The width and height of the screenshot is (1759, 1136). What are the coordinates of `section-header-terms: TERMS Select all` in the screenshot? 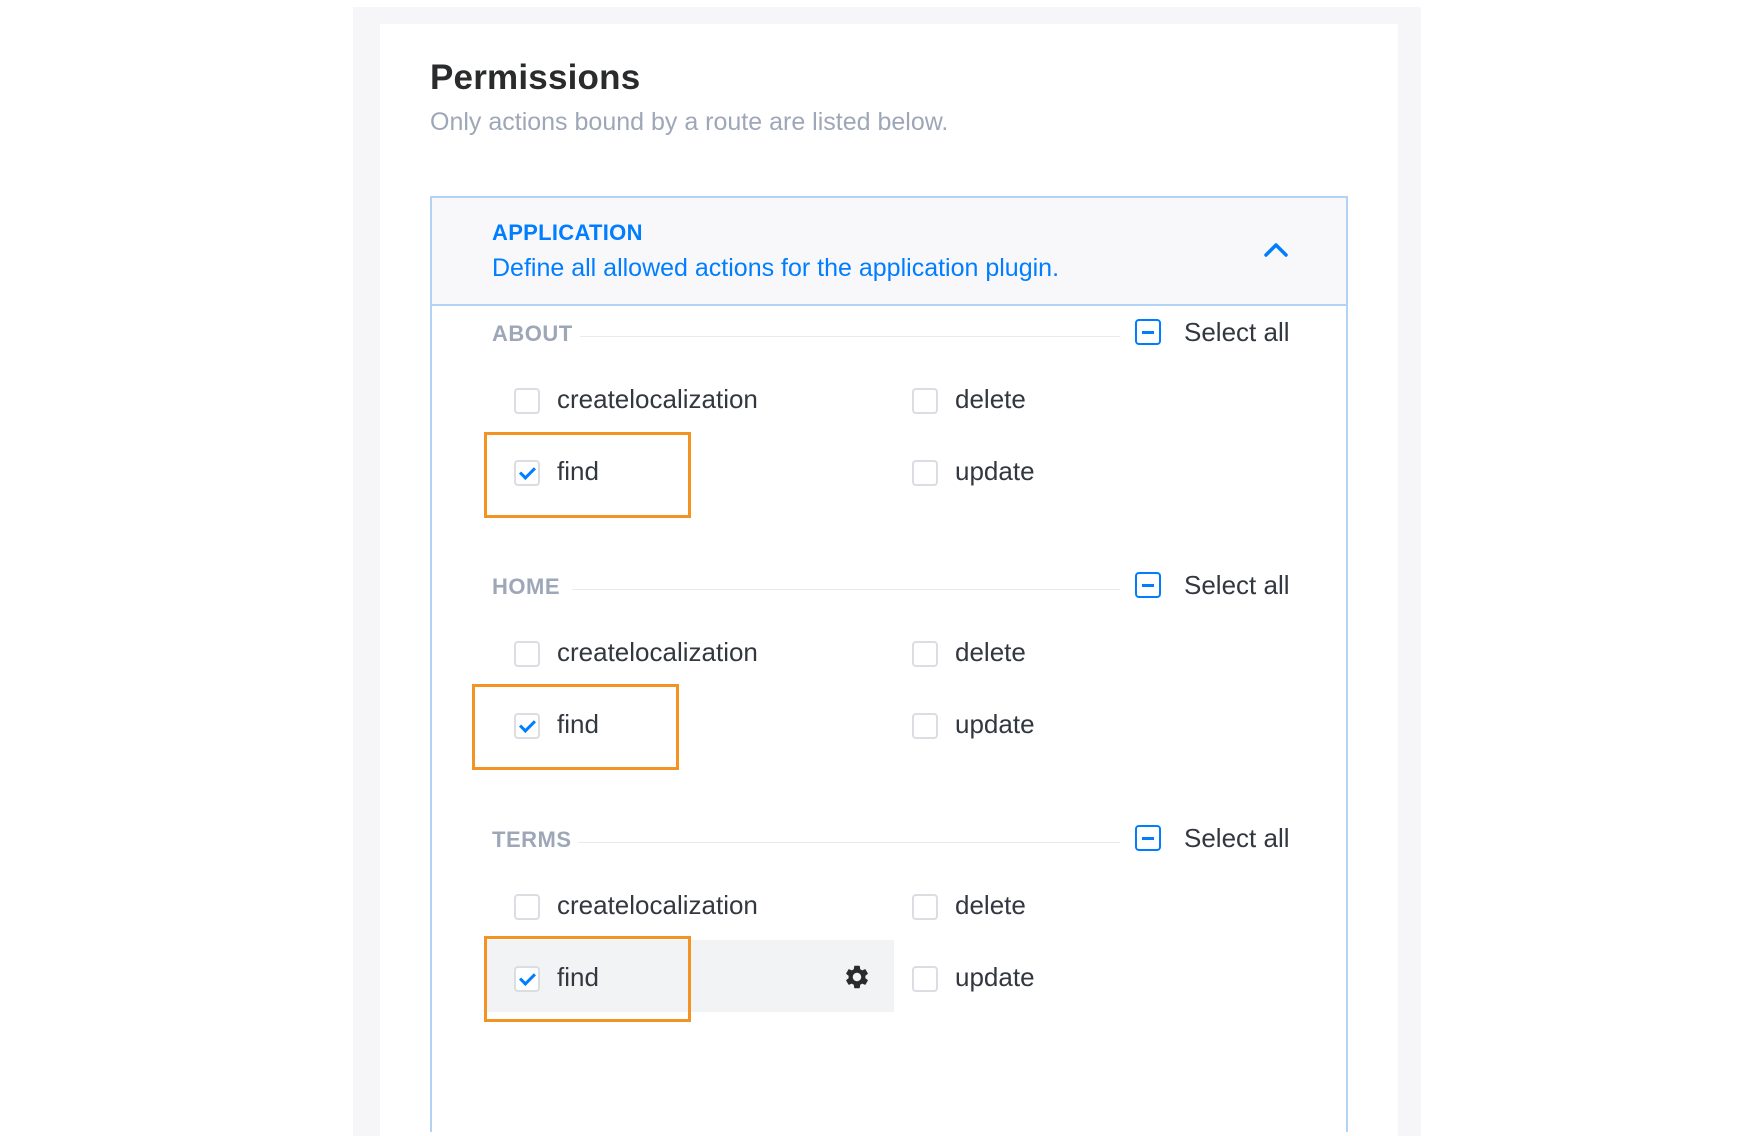 It's located at (892, 840).